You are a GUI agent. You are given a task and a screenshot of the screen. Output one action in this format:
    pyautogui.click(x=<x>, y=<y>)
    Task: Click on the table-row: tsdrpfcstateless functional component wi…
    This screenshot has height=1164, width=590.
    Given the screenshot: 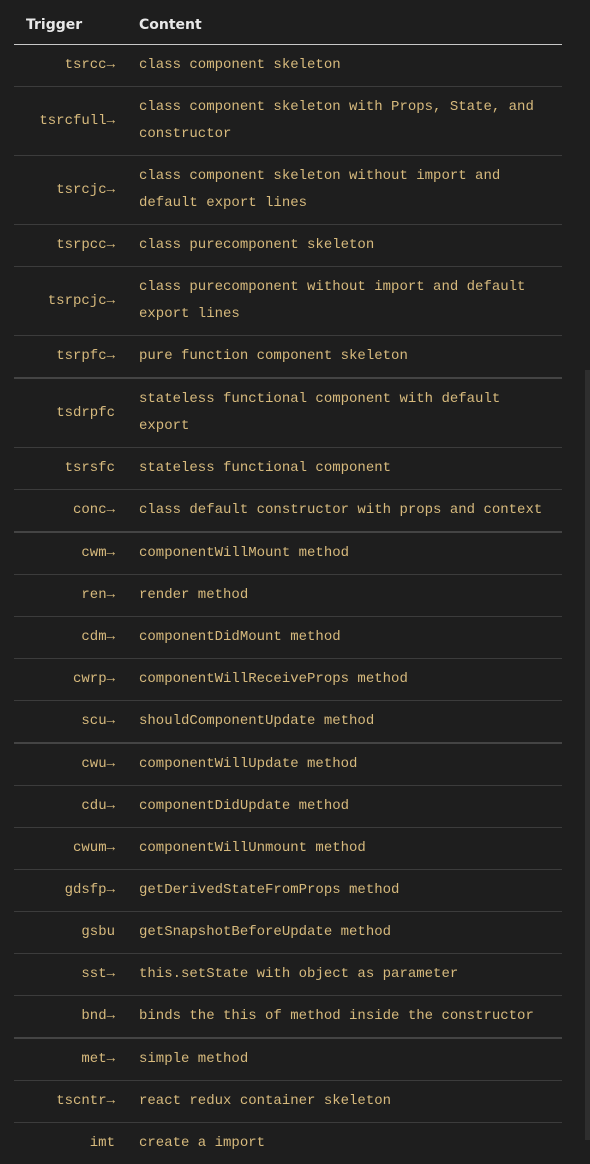 What is the action you would take?
    pyautogui.click(x=288, y=413)
    